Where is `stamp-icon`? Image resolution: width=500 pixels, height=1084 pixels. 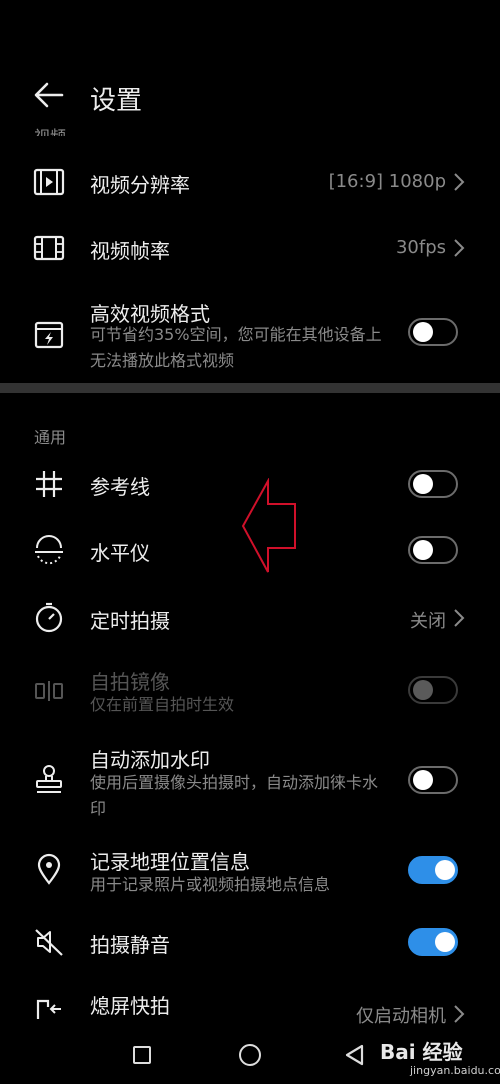
stamp-icon is located at coordinates (49, 779).